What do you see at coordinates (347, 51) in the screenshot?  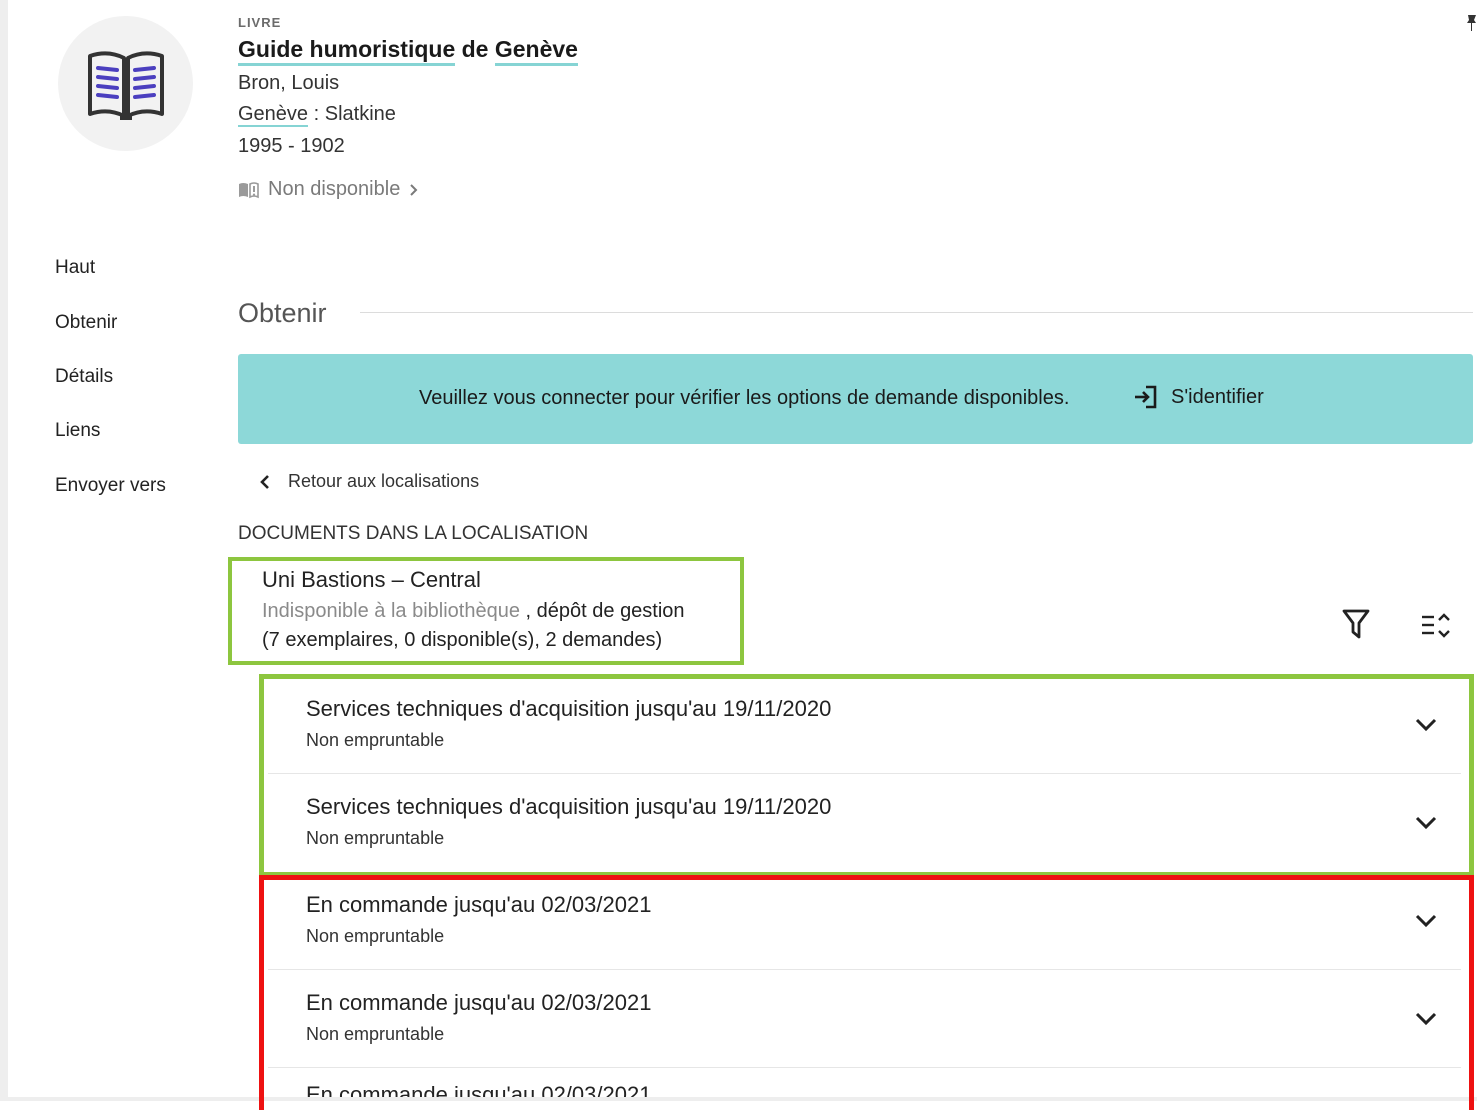 I see `title-link-guide: Guide humoristique` at bounding box center [347, 51].